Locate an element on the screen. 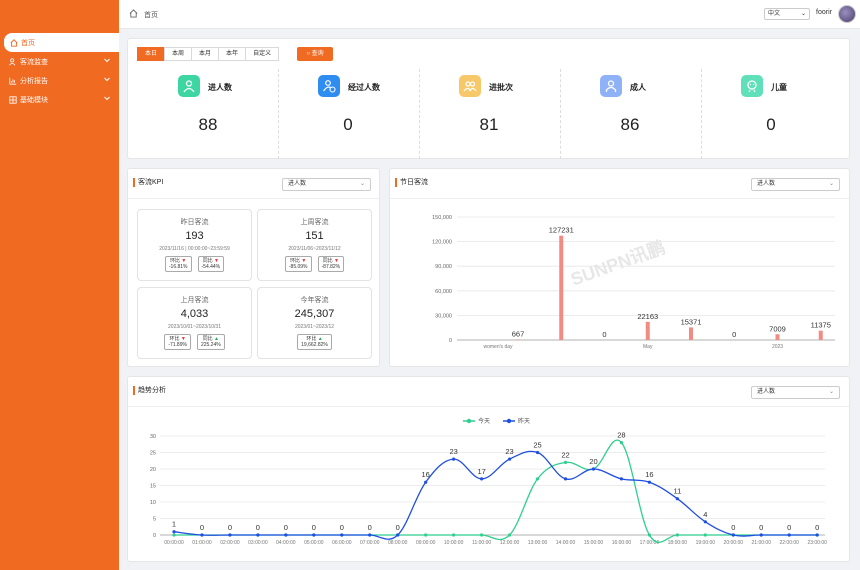  select-value: 进人数 is located at coordinates (297, 184).